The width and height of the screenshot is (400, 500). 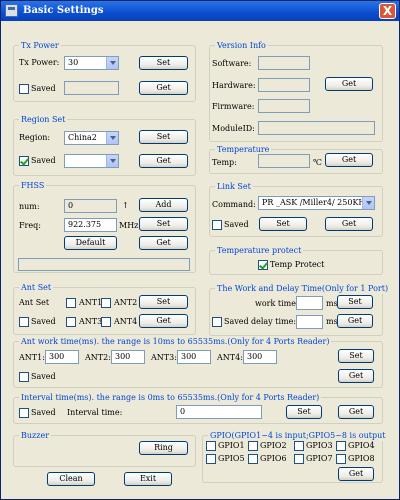 What do you see at coordinates (43, 88) in the screenshot?
I see `tx-power-saved-label: Saved` at bounding box center [43, 88].